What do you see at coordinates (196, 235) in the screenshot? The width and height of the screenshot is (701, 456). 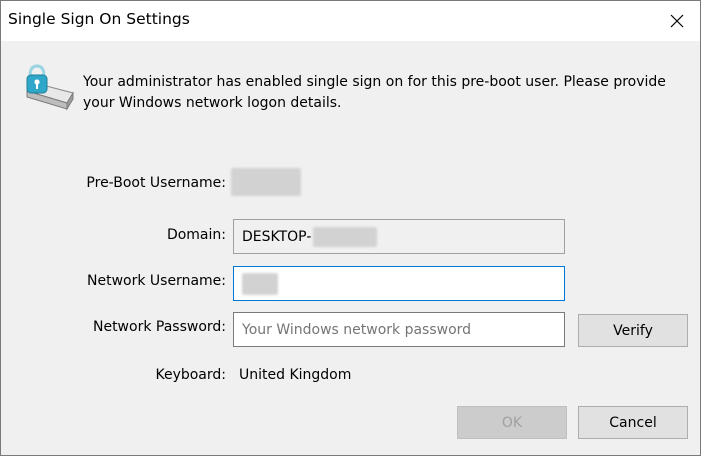 I see `domain-label: Domain:` at bounding box center [196, 235].